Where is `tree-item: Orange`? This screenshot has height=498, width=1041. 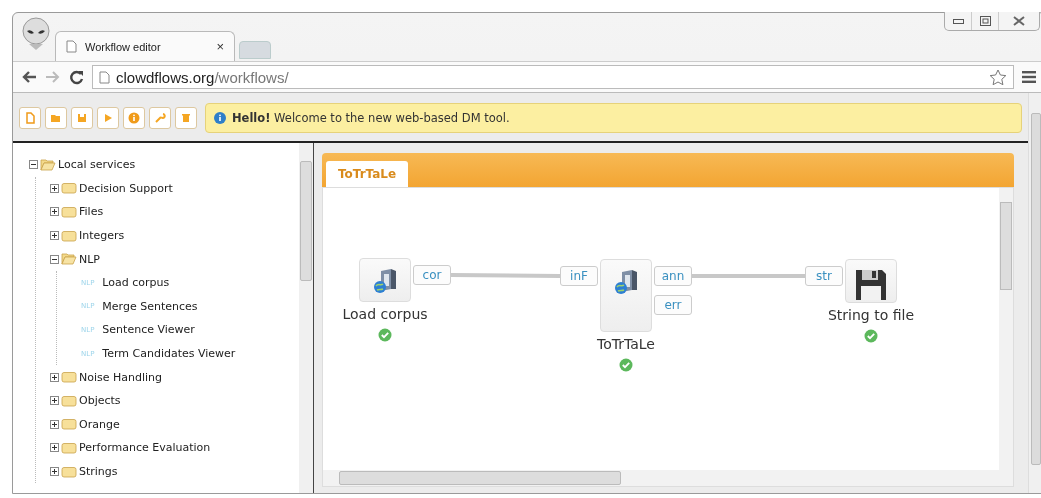 tree-item: Orange is located at coordinates (99, 424).